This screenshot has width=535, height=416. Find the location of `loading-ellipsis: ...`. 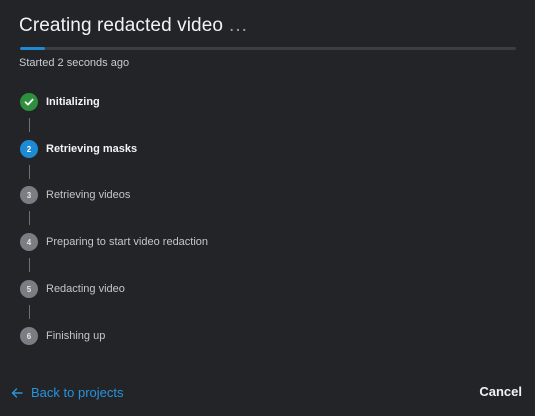

loading-ellipsis: ... is located at coordinates (238, 25).